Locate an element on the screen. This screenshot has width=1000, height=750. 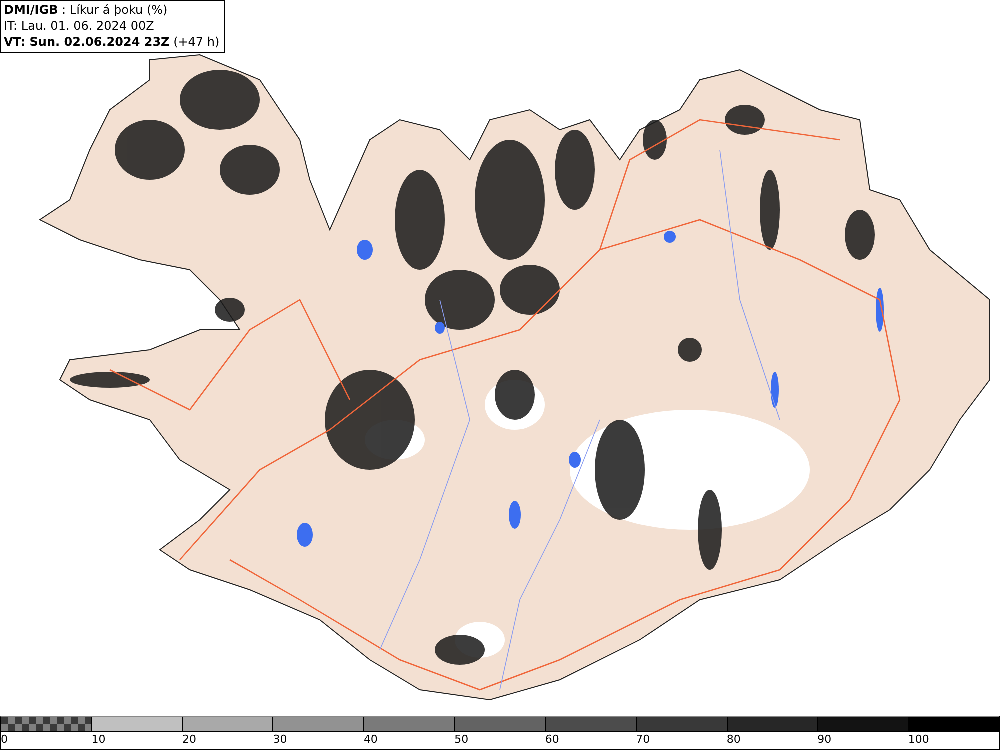
legend-tick-label: 50 is located at coordinates (461, 739).